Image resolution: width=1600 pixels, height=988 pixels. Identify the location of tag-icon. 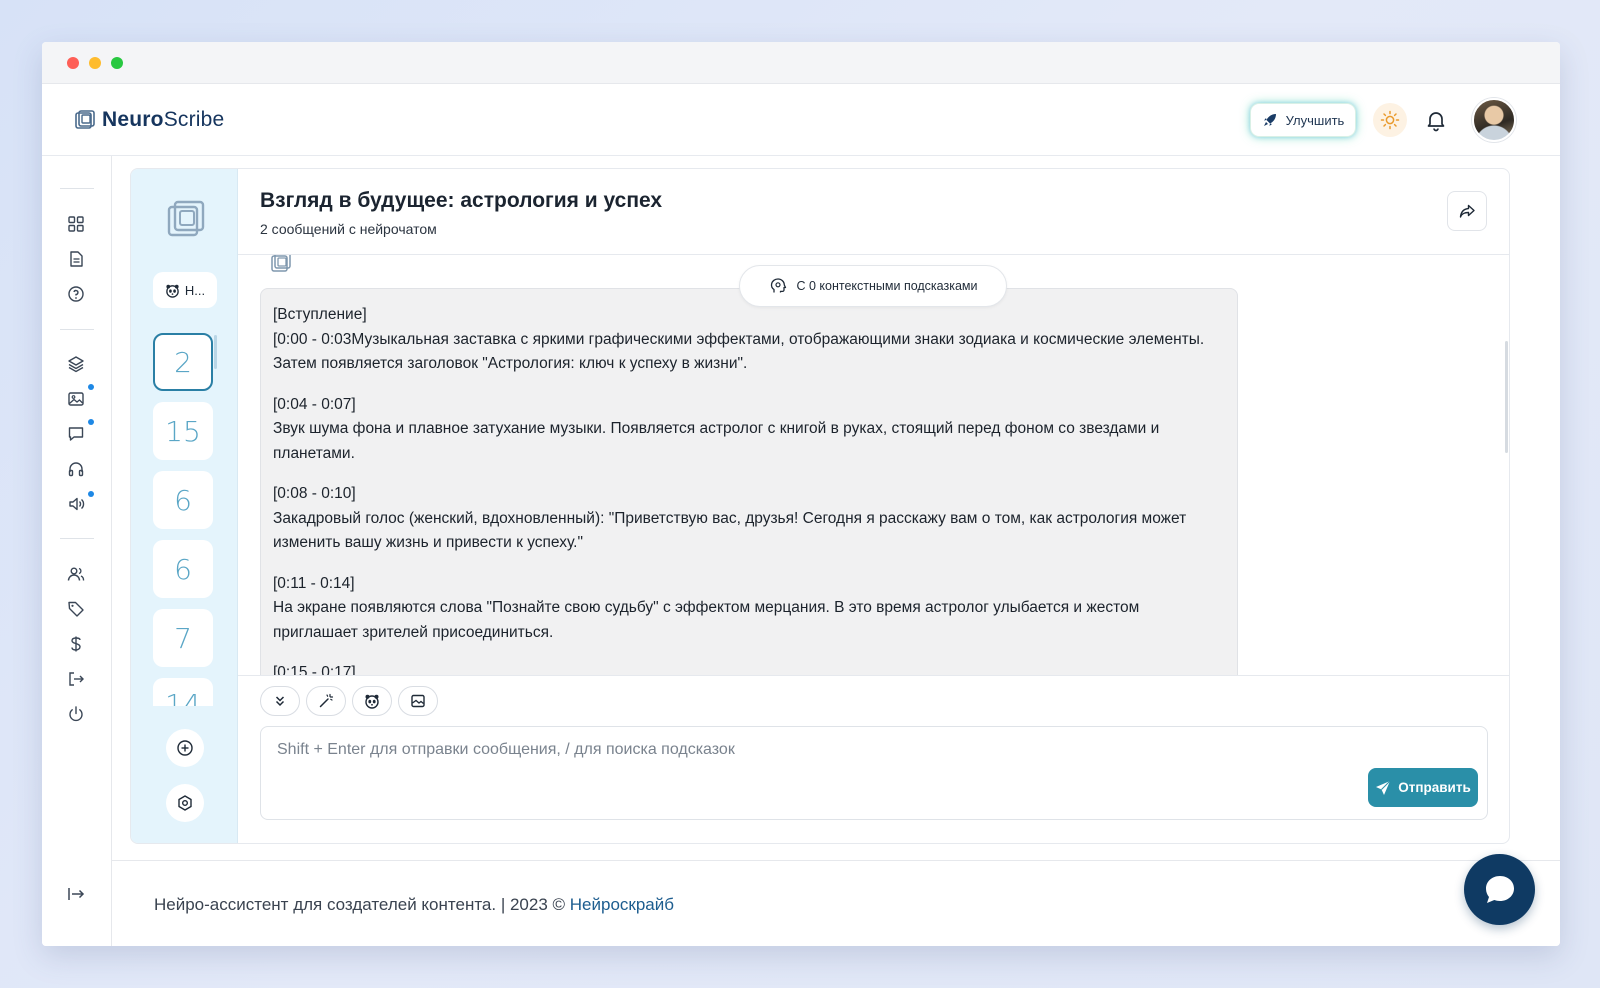
(76, 609).